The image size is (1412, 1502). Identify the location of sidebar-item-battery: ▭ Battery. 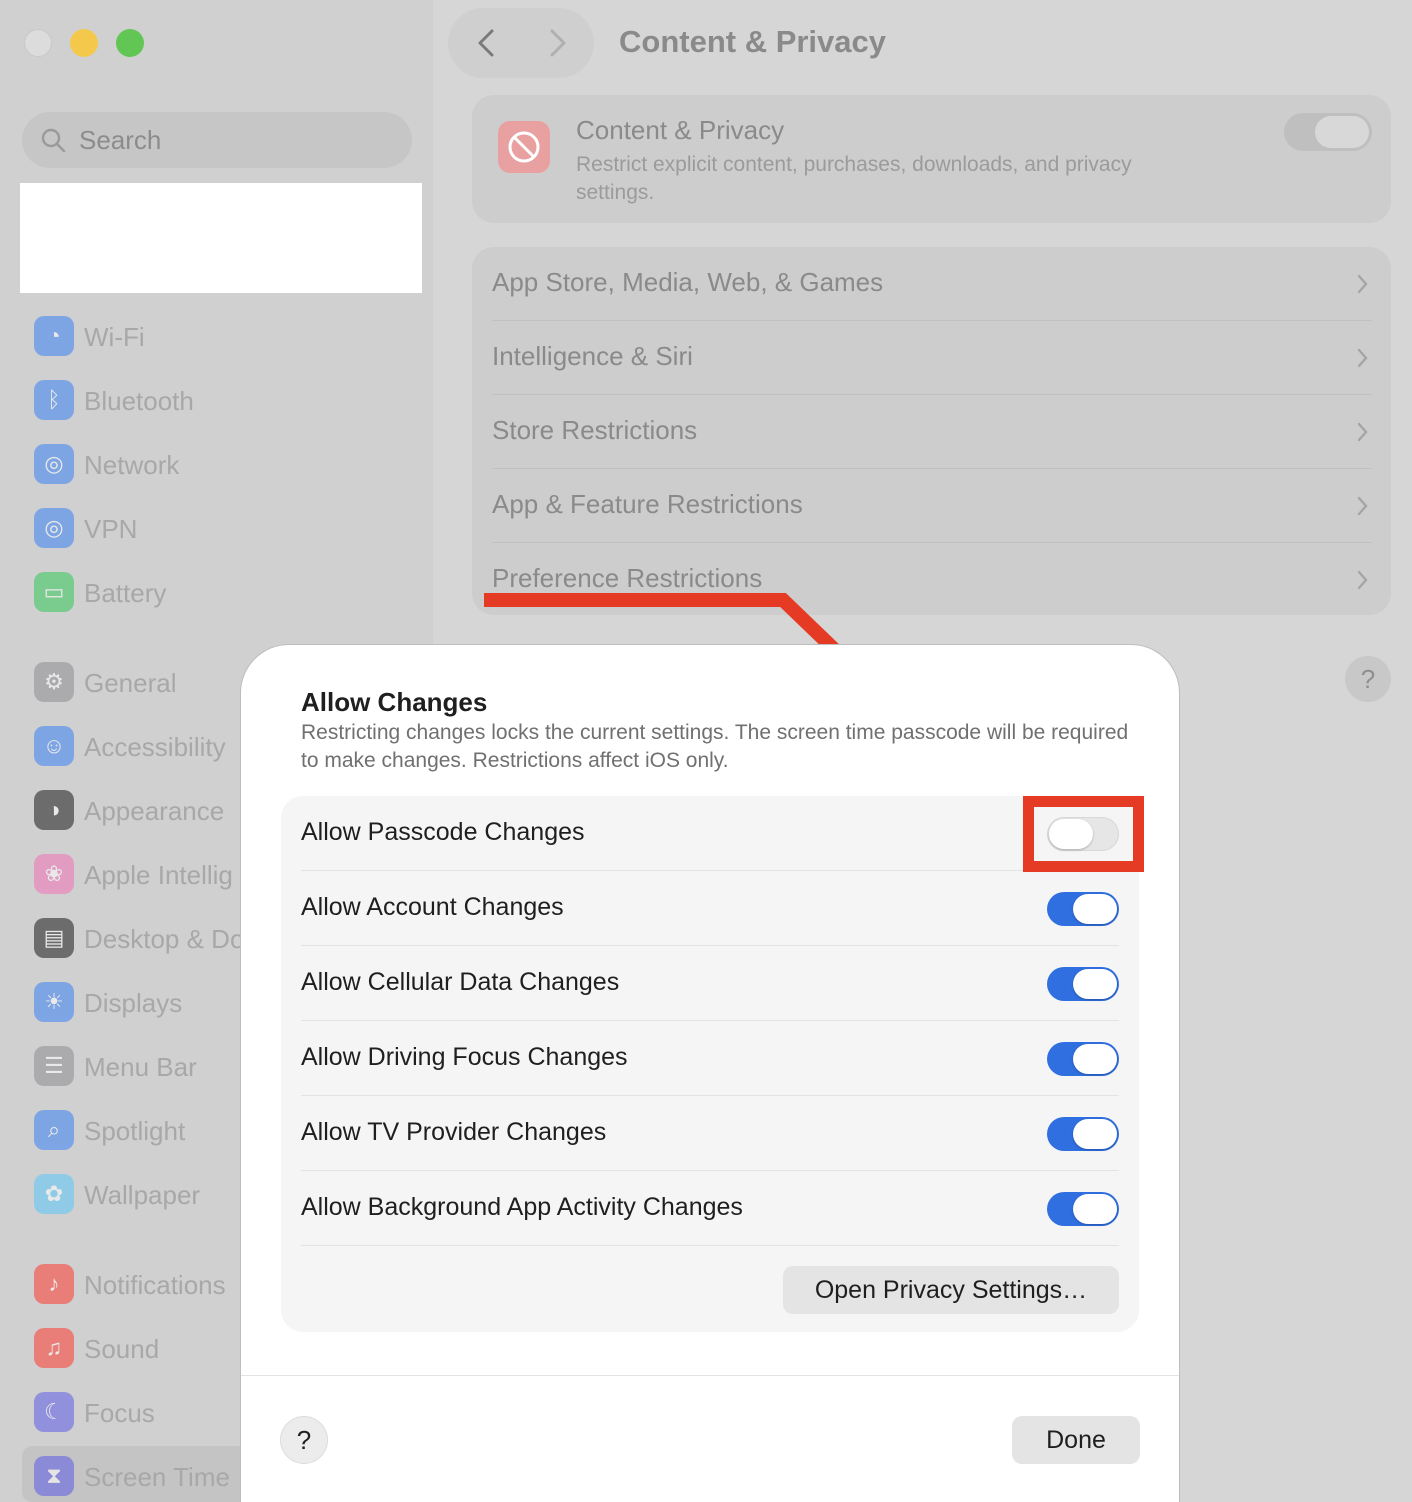
(227, 593).